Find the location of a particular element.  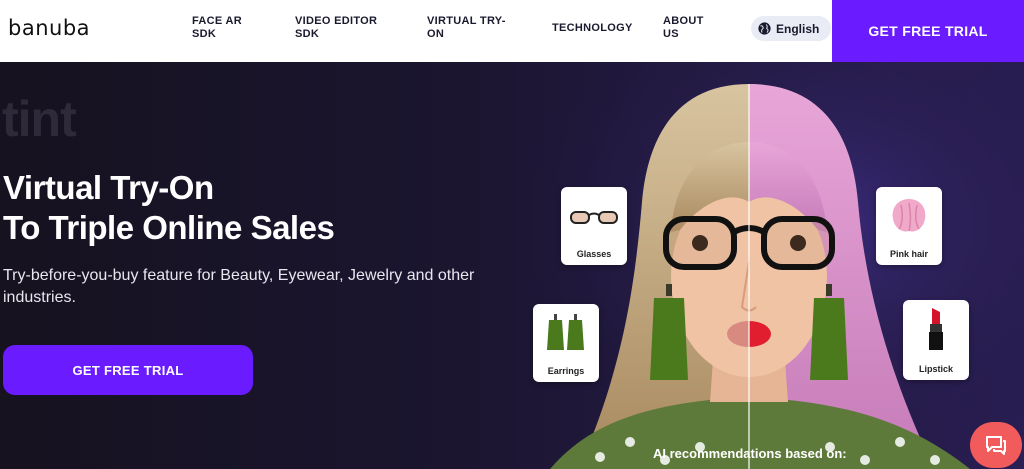

hero-title-line1: Virtual Try-On is located at coordinates (108, 187).